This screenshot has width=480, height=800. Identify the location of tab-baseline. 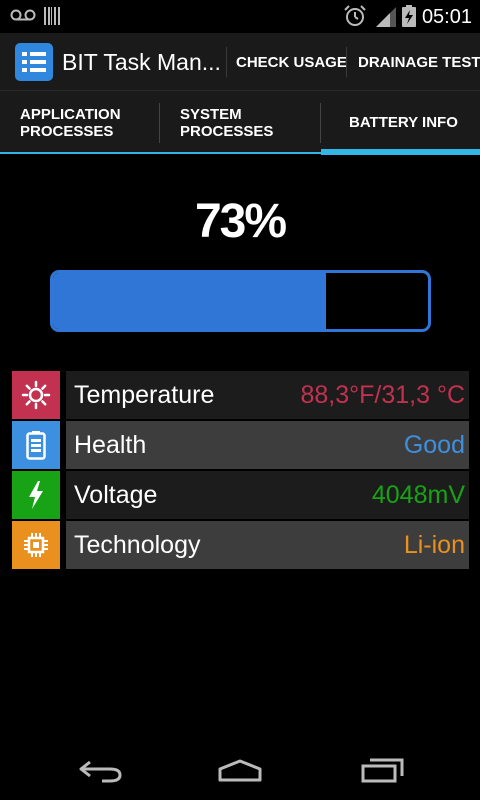
(240, 153).